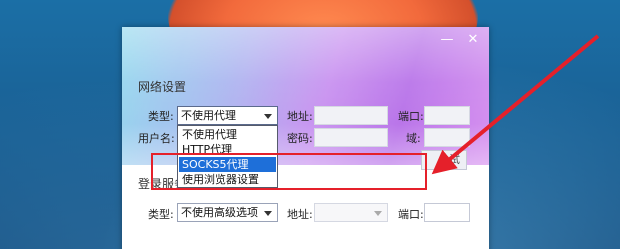 The width and height of the screenshot is (620, 249). I want to click on login-type-select: 不使用高级选项, so click(227, 212).